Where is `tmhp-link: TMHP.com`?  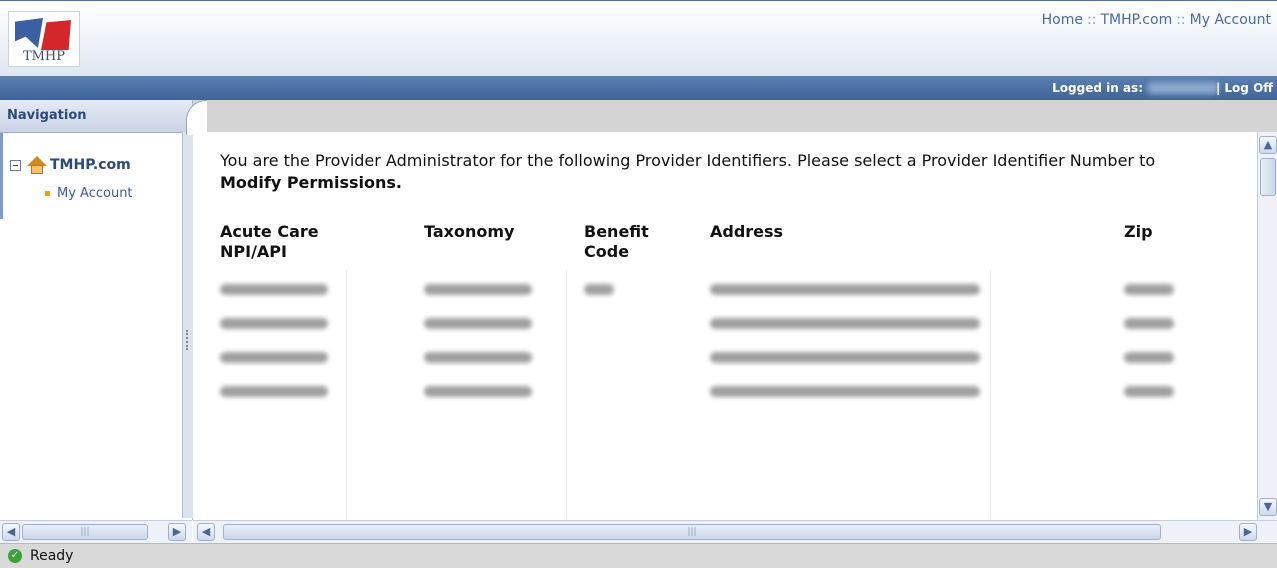
tmhp-link: TMHP.com is located at coordinates (1136, 20).